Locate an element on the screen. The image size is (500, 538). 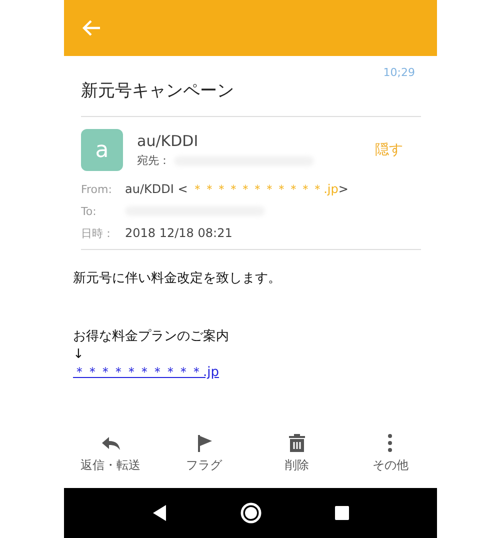
recipient-label: 宛先： is located at coordinates (153, 160).